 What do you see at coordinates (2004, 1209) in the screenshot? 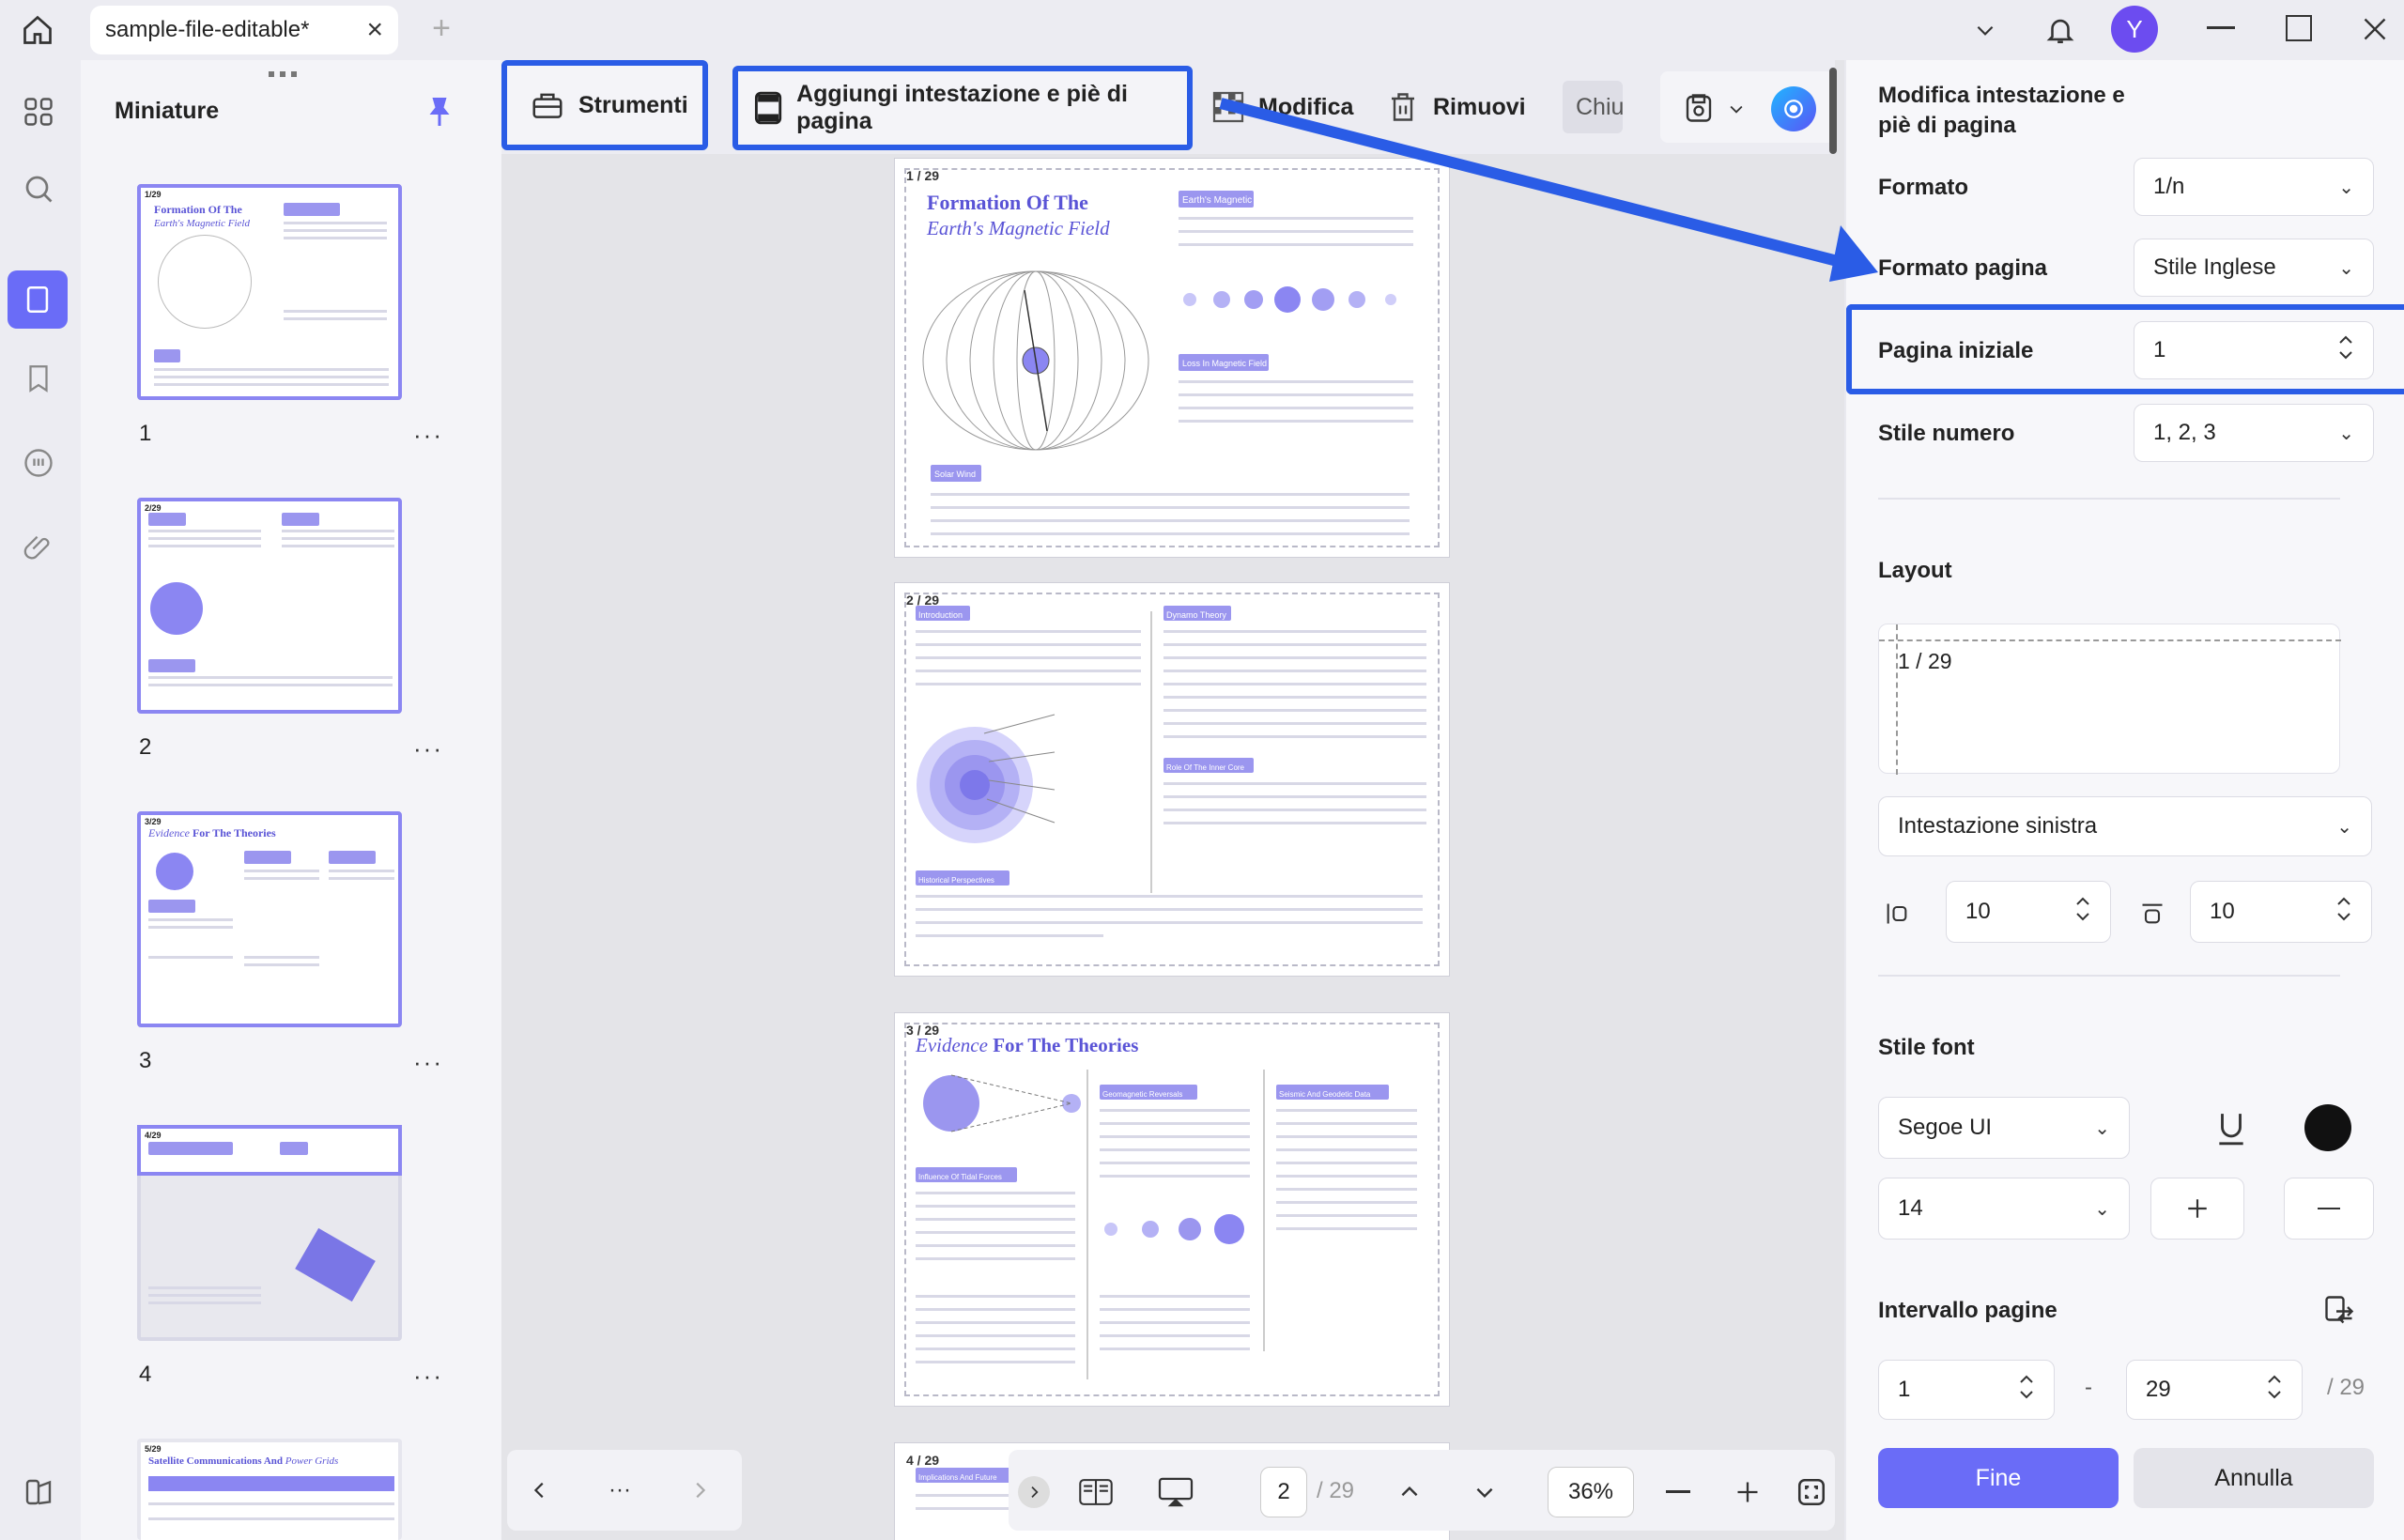
I see `font-size-select: 14 ⌄` at bounding box center [2004, 1209].